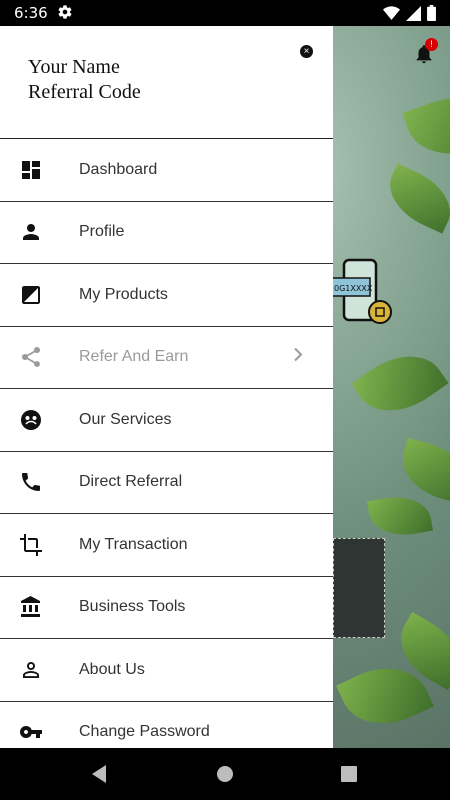 The width and height of the screenshot is (450, 800). I want to click on menu-item-profile: Profile, so click(166, 233).